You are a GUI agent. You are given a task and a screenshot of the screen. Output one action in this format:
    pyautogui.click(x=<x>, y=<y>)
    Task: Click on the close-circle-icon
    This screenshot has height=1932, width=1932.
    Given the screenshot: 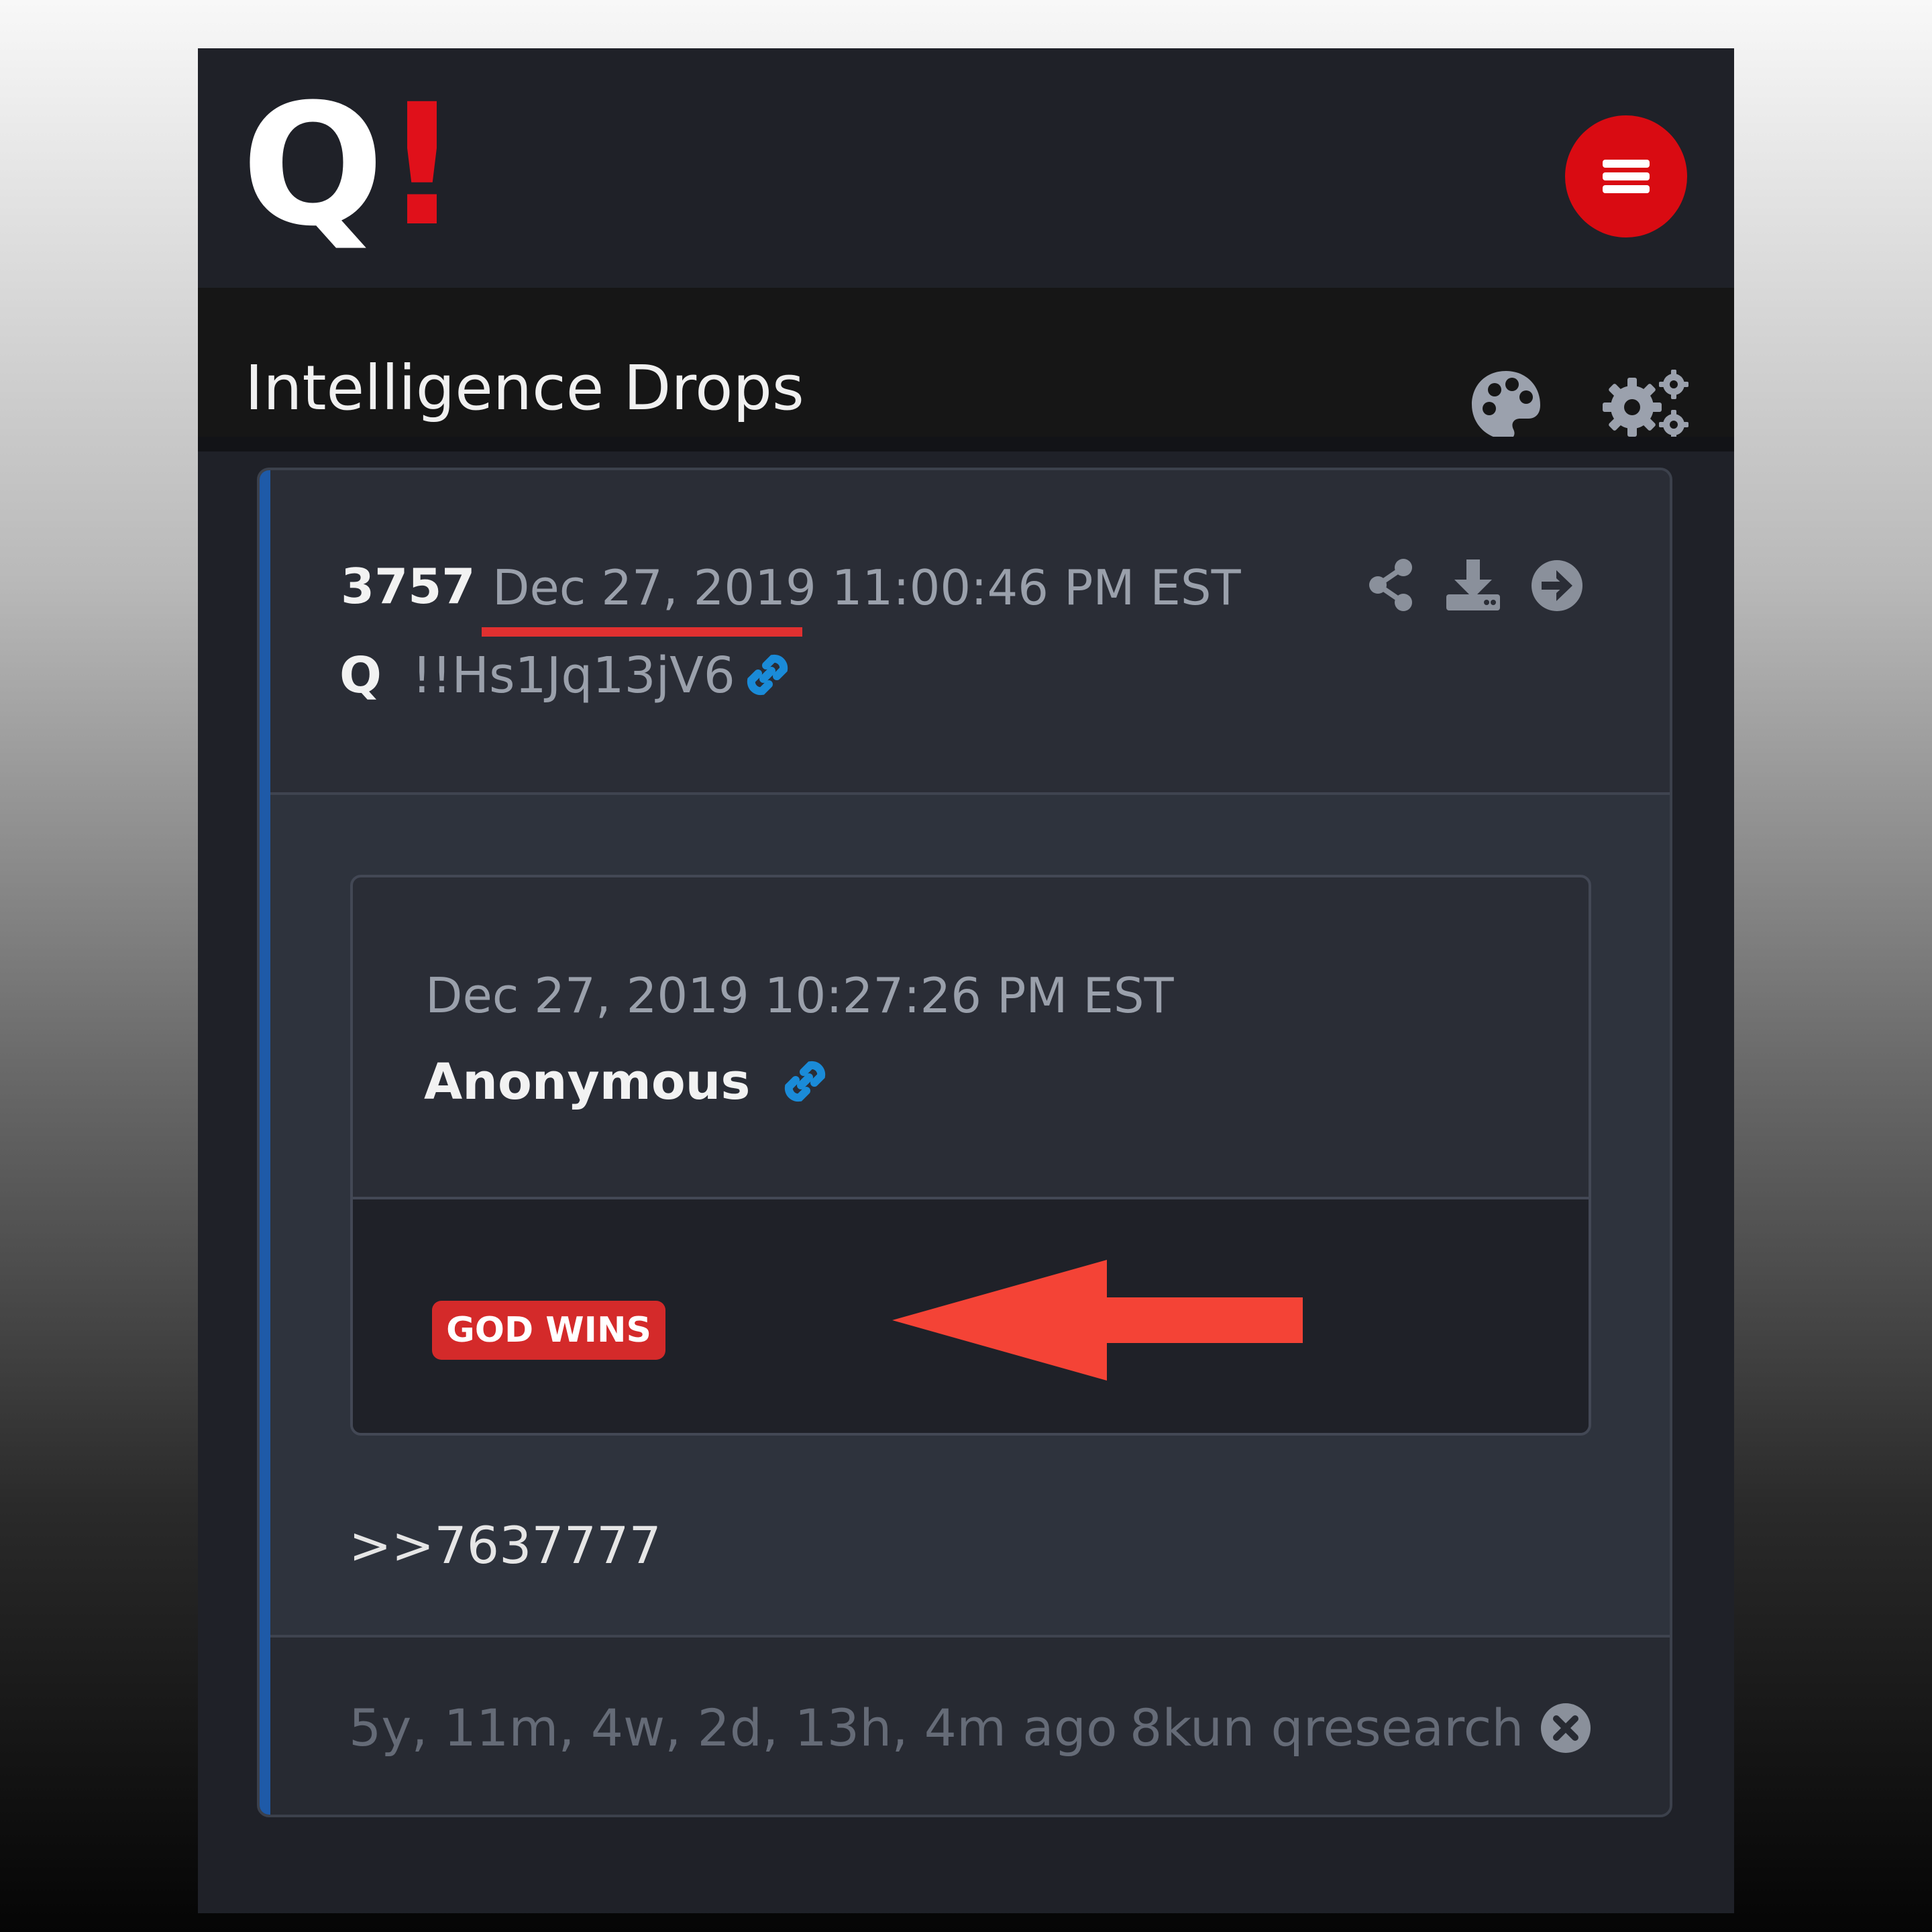 What is the action you would take?
    pyautogui.click(x=1565, y=1728)
    